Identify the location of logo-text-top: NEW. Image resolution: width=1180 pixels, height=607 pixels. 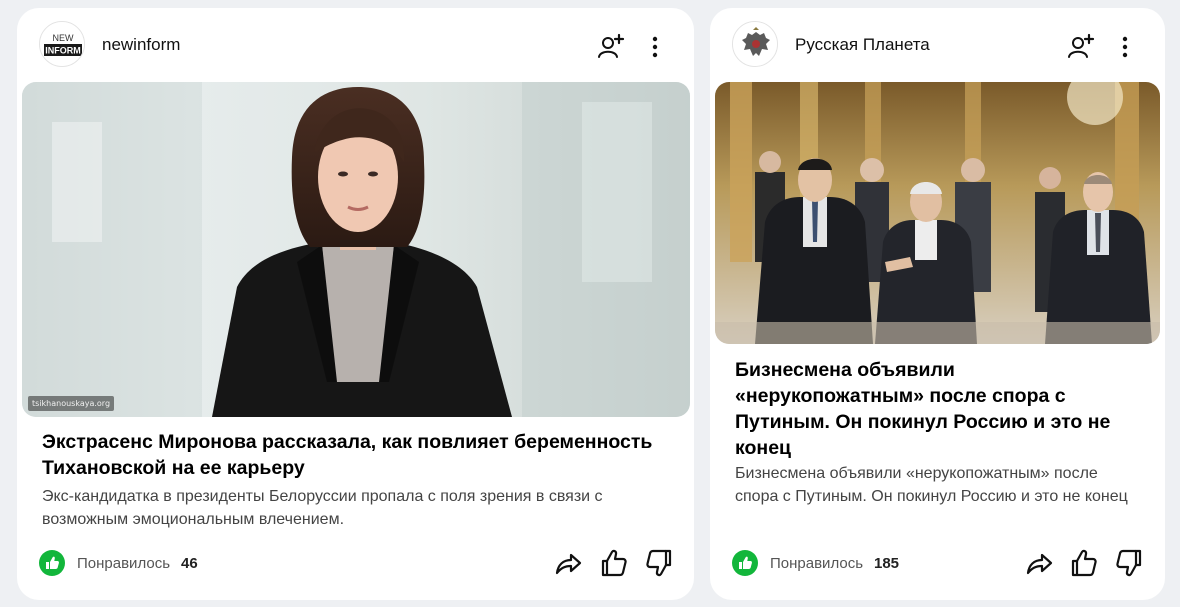
(64, 38).